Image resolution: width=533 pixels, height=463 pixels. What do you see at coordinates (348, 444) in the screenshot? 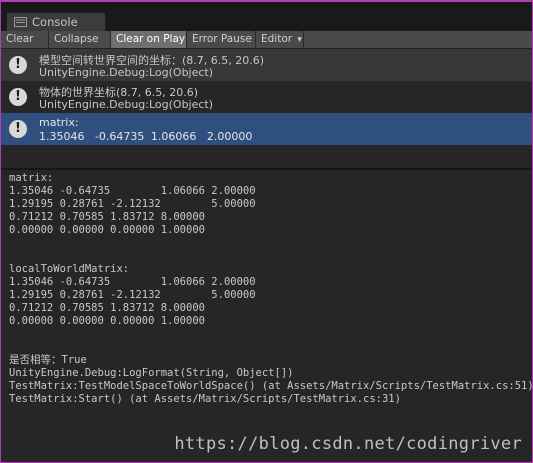
I see `watermark-text: https://blog.csdn.net/codingriver` at bounding box center [348, 444].